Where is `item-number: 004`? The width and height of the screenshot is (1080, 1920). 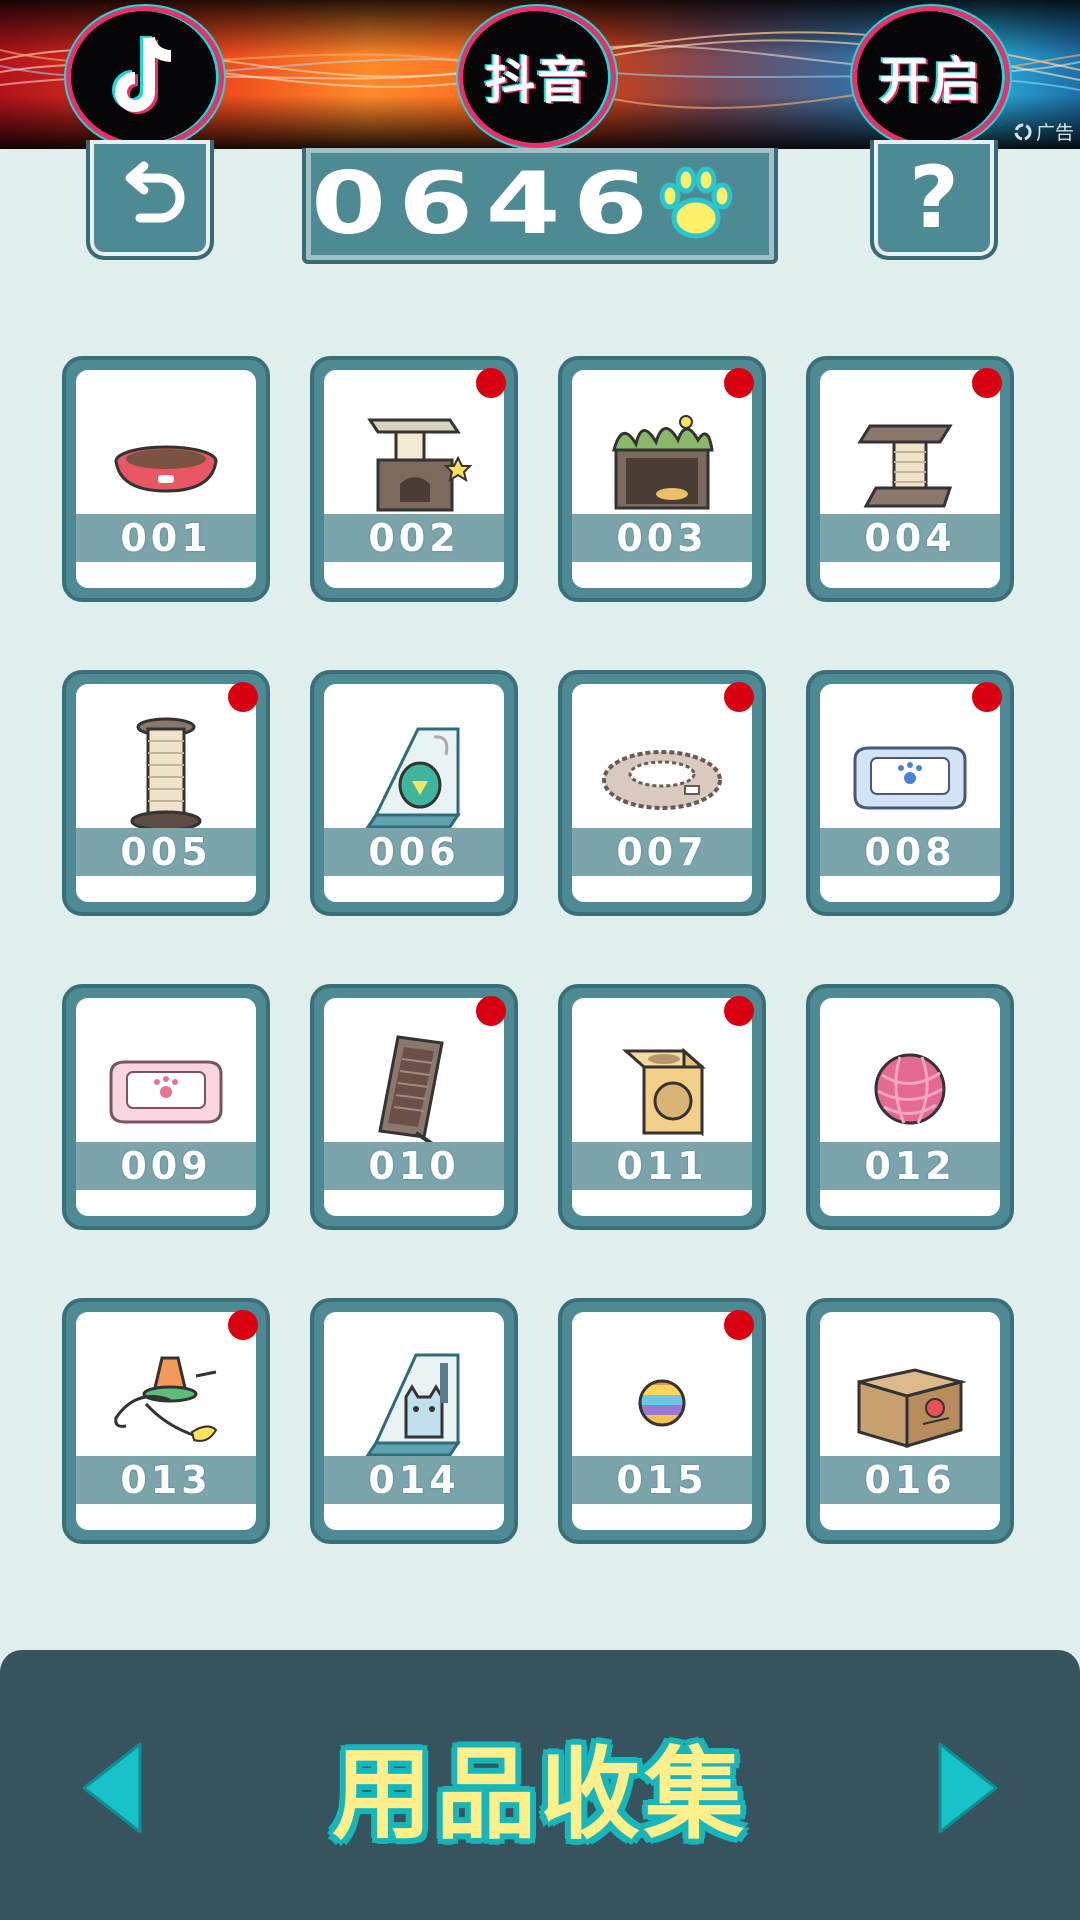 item-number: 004 is located at coordinates (910, 538).